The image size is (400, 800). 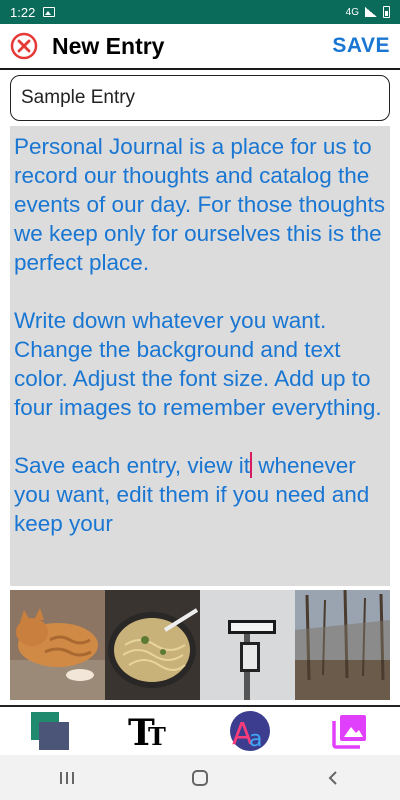 I want to click on body-paragraph-3-start: Save each entry, view it, so click(x=132, y=465).